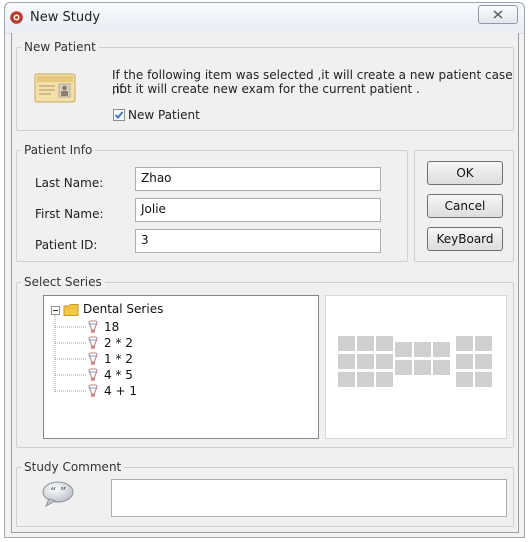 The image size is (529, 542). What do you see at coordinates (58, 150) in the screenshot?
I see `patient-info-group-label: Patient Info` at bounding box center [58, 150].